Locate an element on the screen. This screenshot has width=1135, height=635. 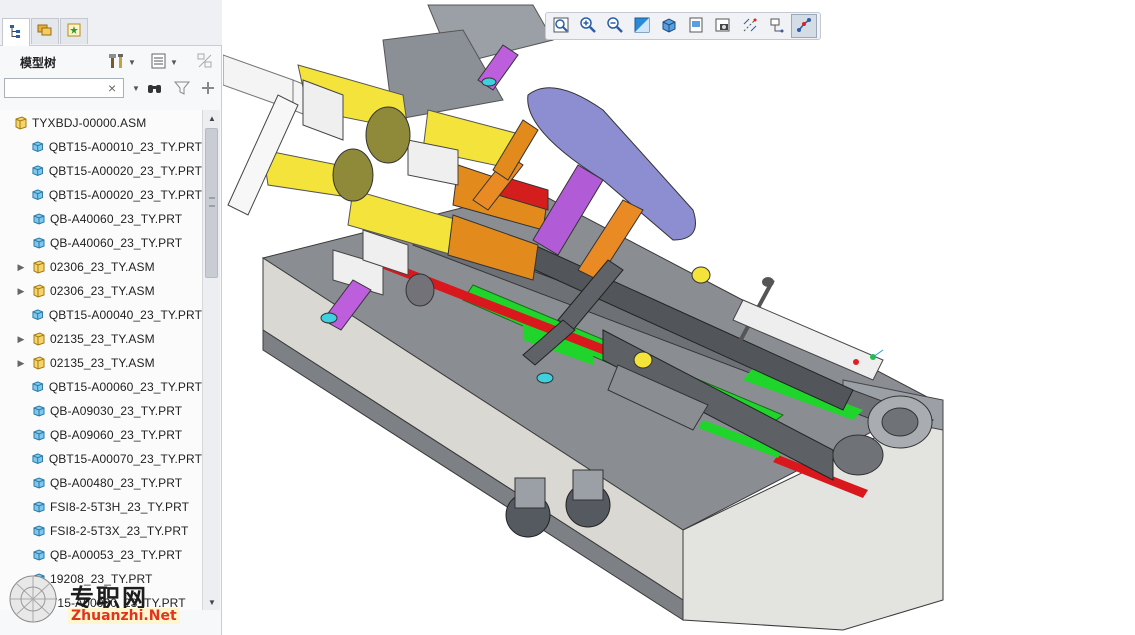
tree-item: ▶QB-A09060_23_TY.PRT is located at coordinates (101, 435).